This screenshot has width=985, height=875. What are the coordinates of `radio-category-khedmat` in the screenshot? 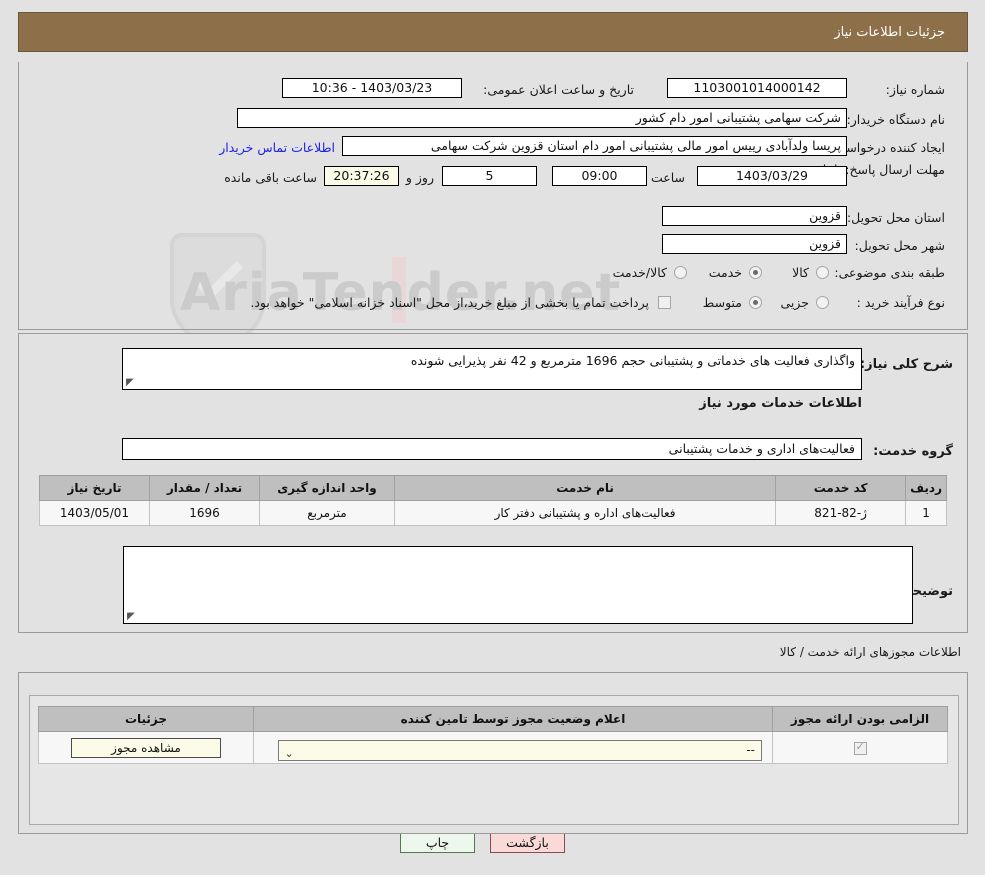 It's located at (755, 272).